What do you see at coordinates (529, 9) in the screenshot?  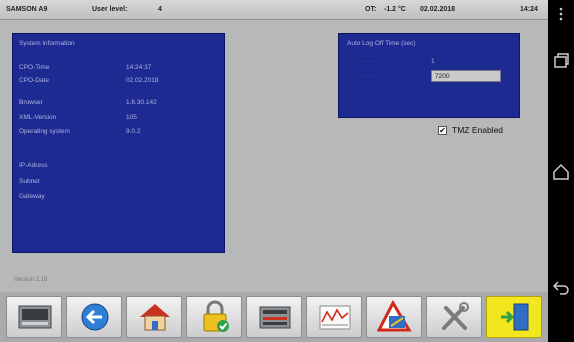 I see `header-time: 14:24` at bounding box center [529, 9].